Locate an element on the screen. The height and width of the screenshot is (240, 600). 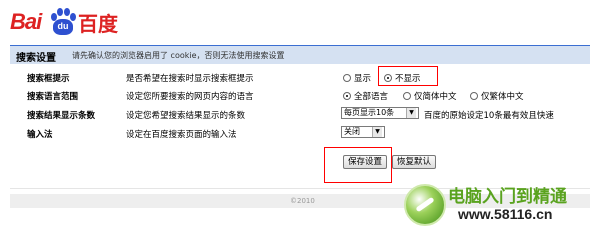
paw-icon: du is located at coordinates (63, 22).